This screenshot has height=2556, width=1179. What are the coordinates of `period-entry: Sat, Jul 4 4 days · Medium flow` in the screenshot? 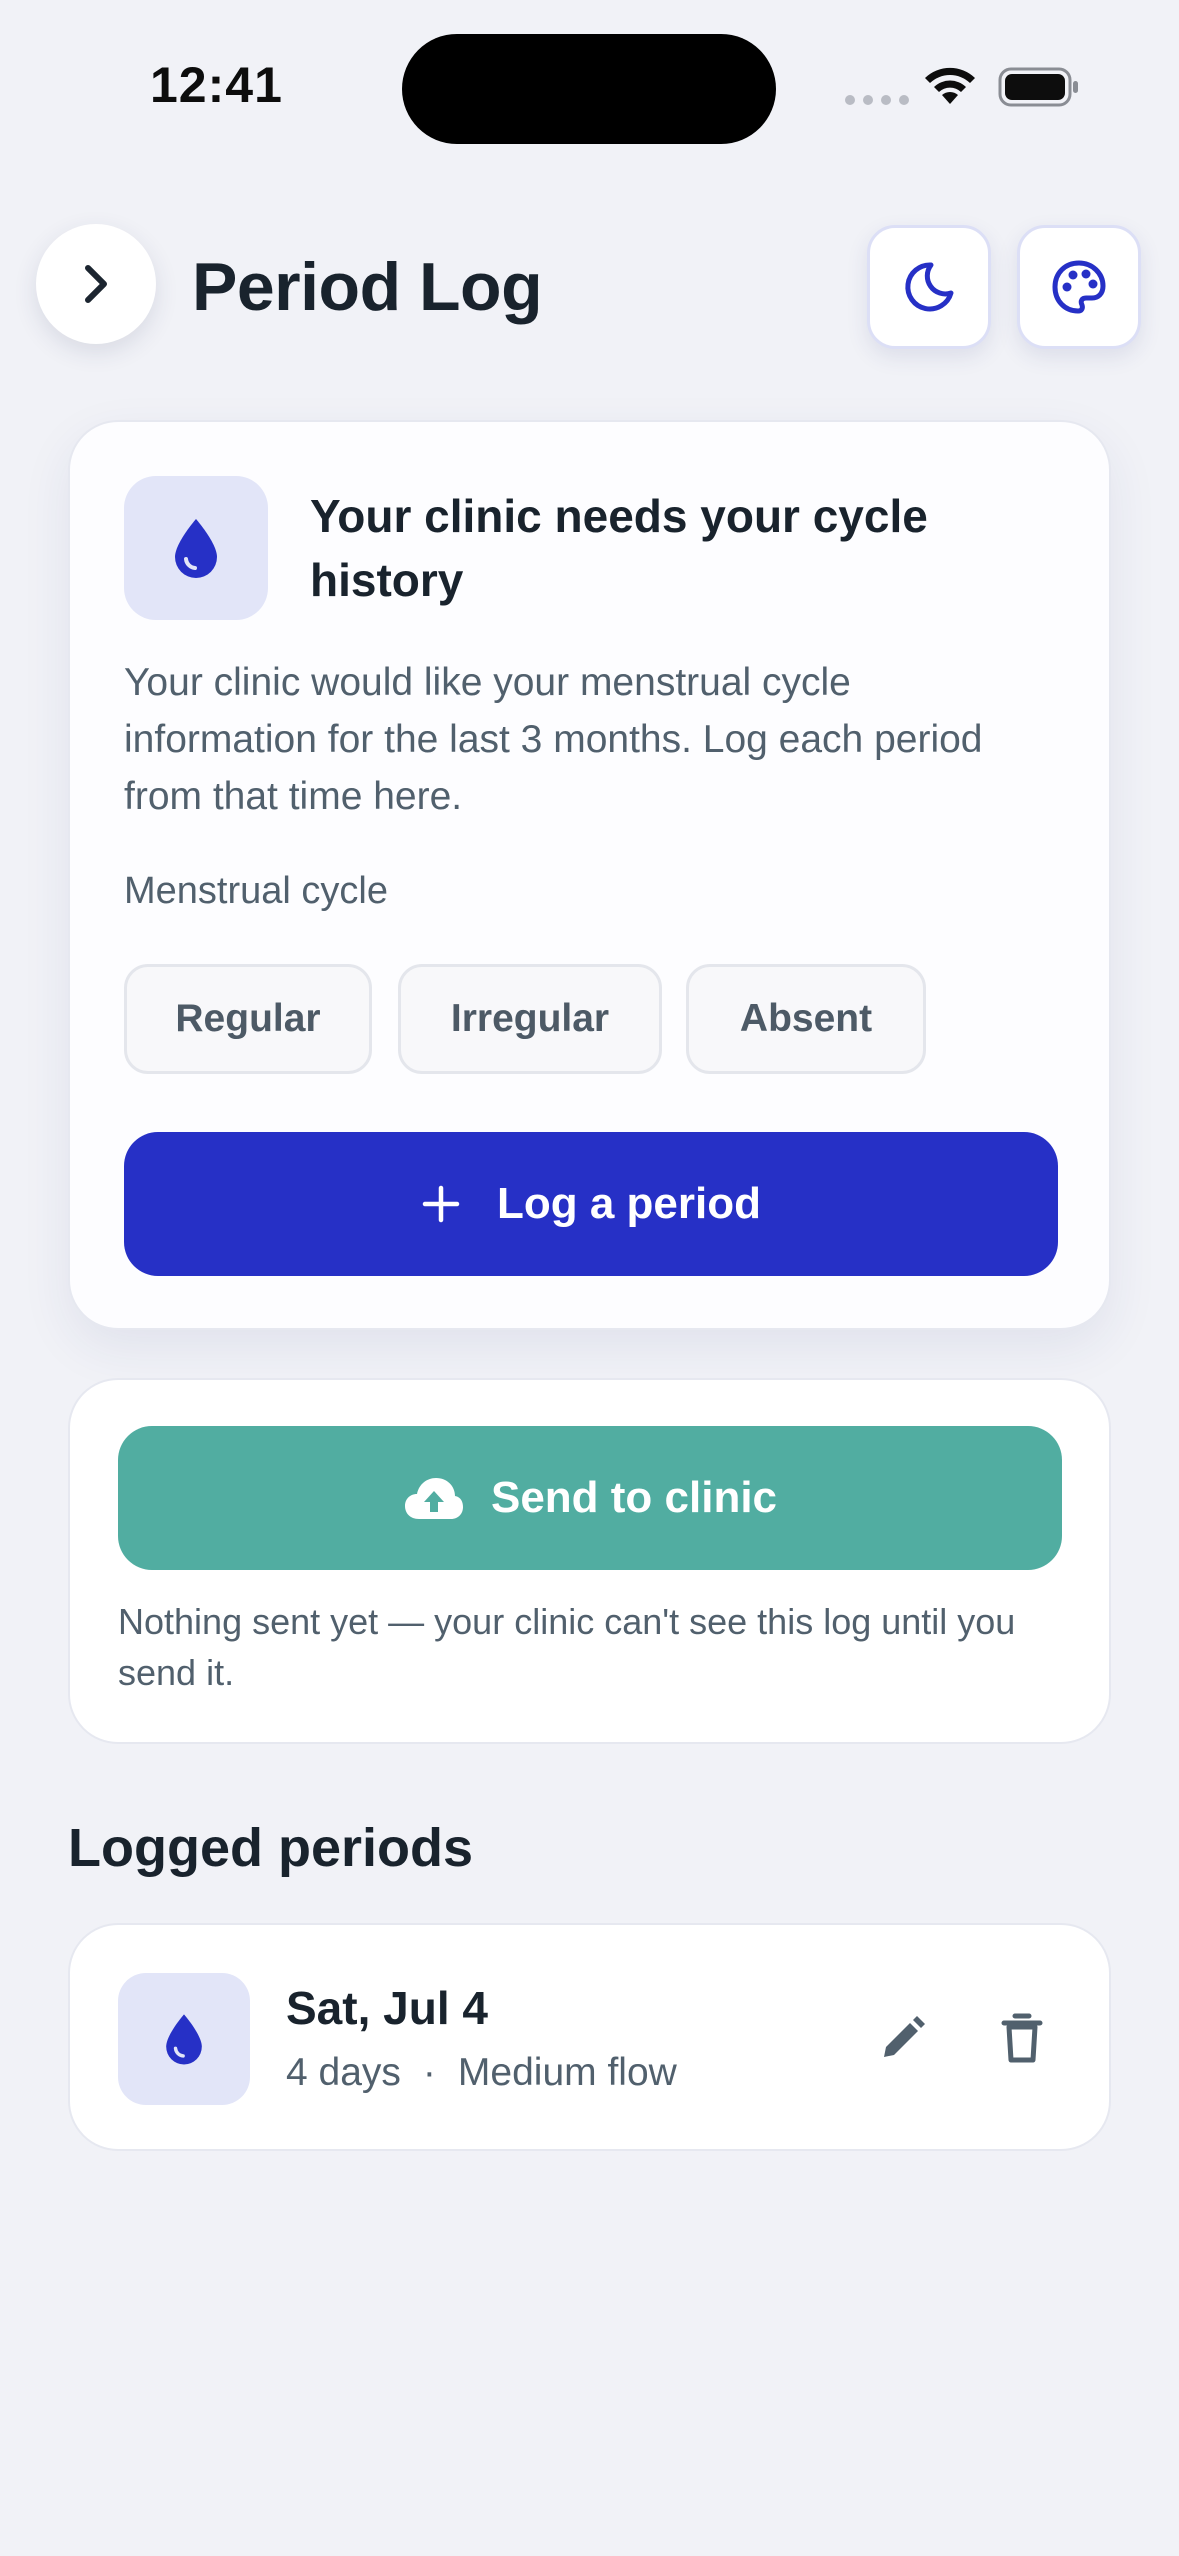 It's located at (589, 2037).